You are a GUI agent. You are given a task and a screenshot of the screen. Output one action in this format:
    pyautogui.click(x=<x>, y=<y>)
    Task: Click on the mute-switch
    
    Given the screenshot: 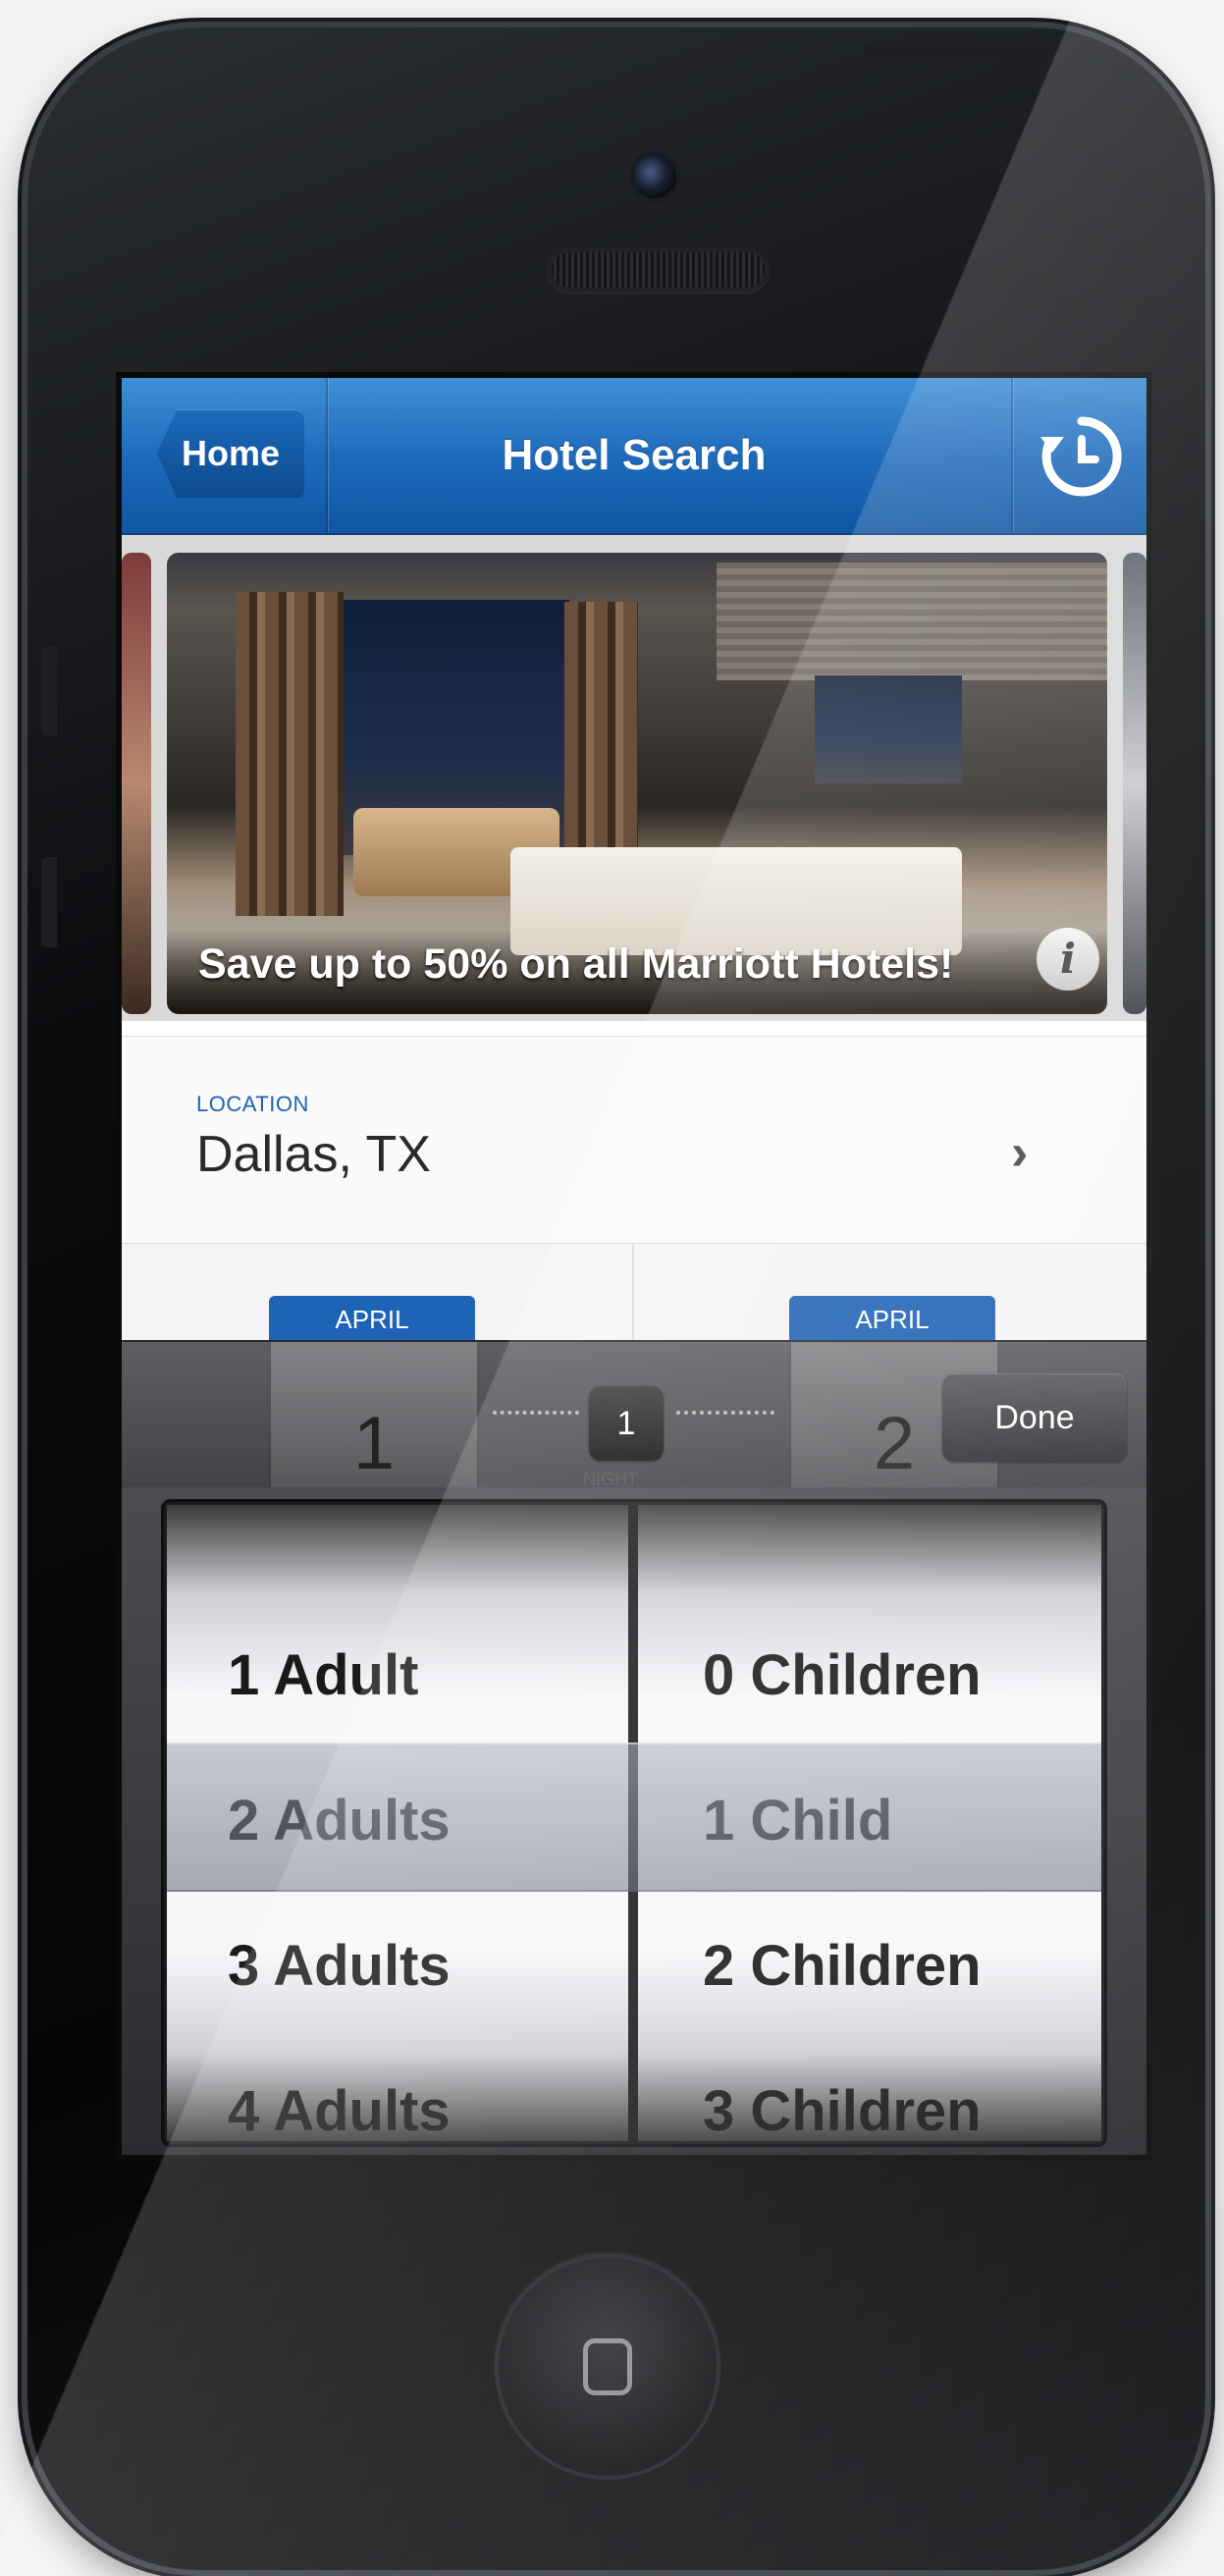 What is the action you would take?
    pyautogui.click(x=49, y=461)
    